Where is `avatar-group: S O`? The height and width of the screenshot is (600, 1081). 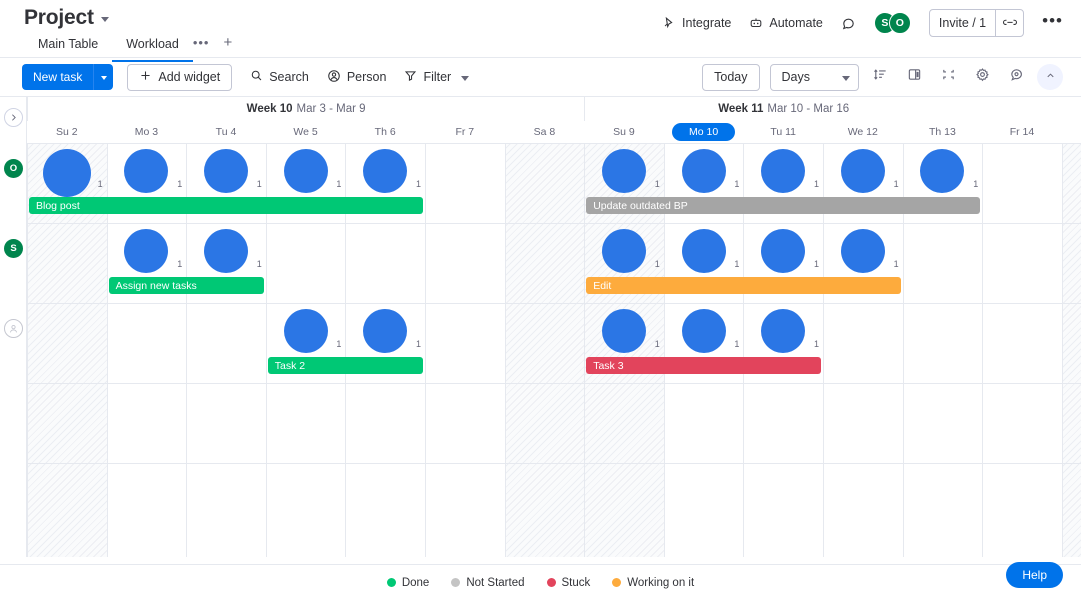
avatar-group: S O is located at coordinates (892, 23).